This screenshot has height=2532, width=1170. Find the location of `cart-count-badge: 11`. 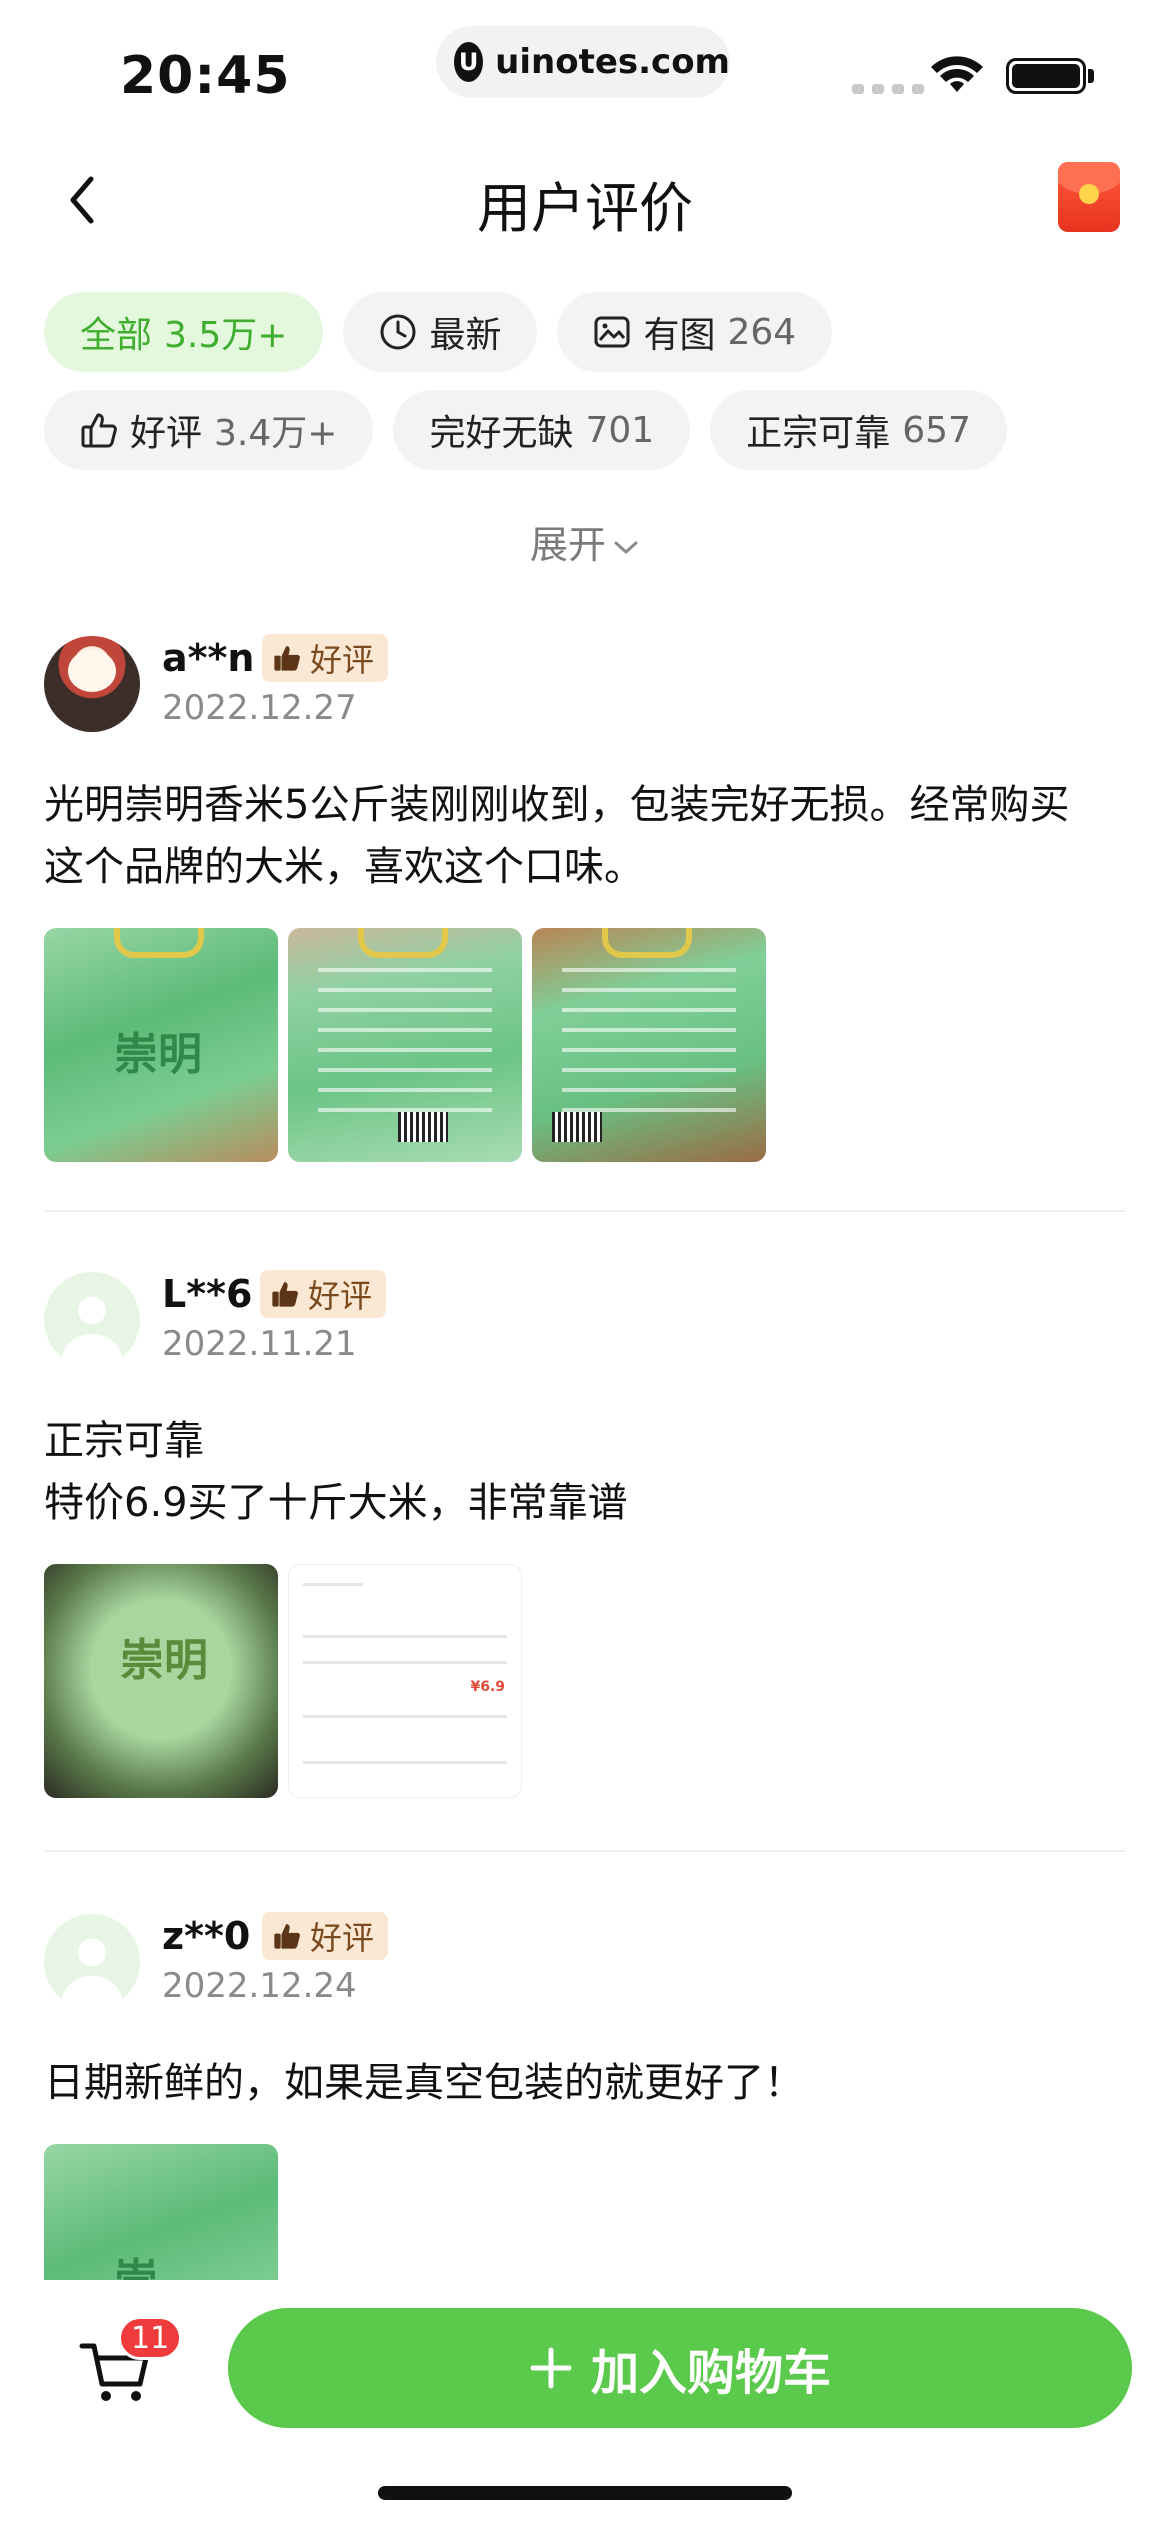

cart-count-badge: 11 is located at coordinates (150, 2338).